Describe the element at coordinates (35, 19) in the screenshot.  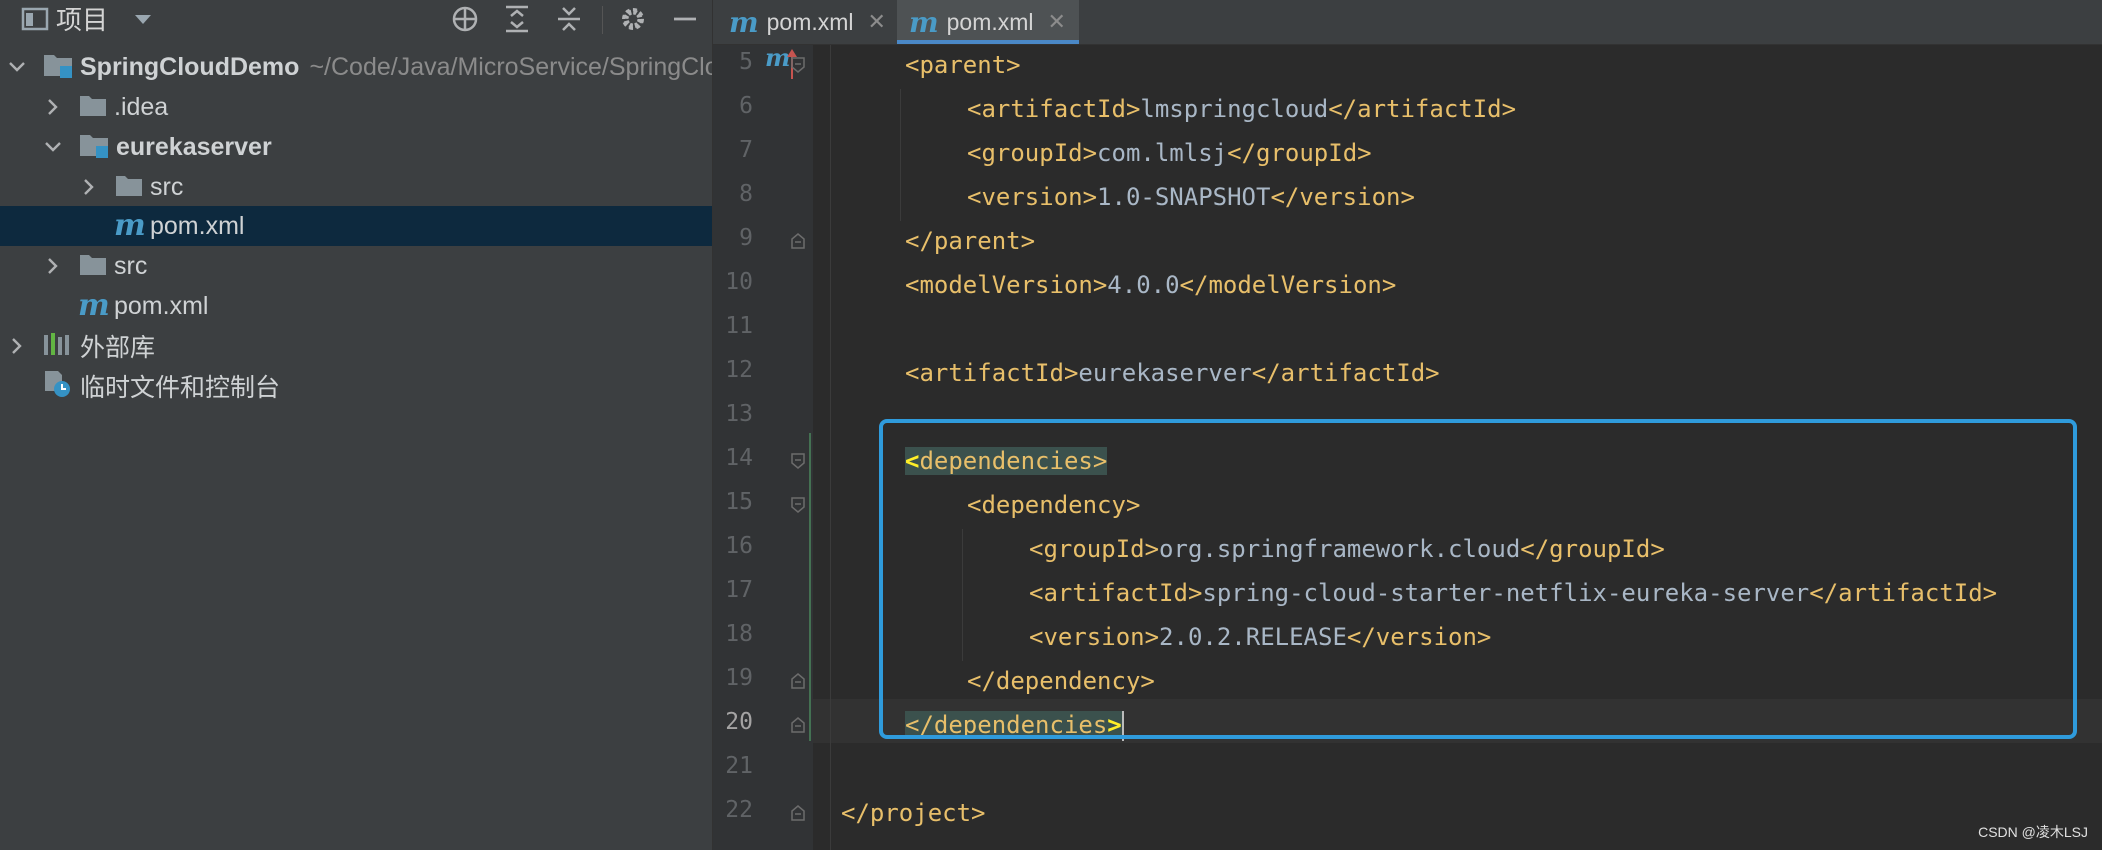
I see `window-icon` at that location.